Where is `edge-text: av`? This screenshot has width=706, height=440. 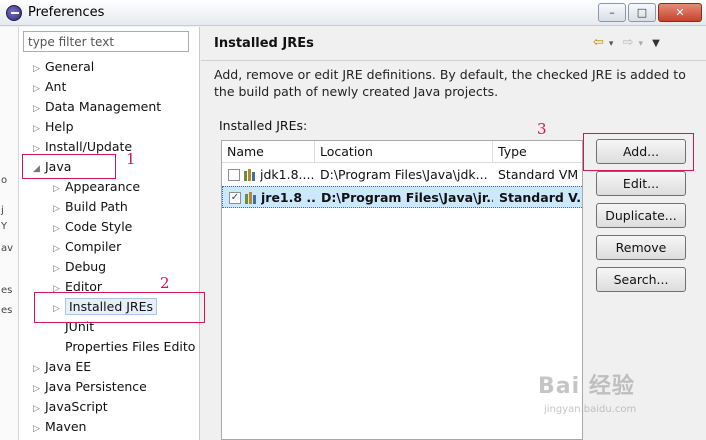
edge-text: av is located at coordinates (7, 248).